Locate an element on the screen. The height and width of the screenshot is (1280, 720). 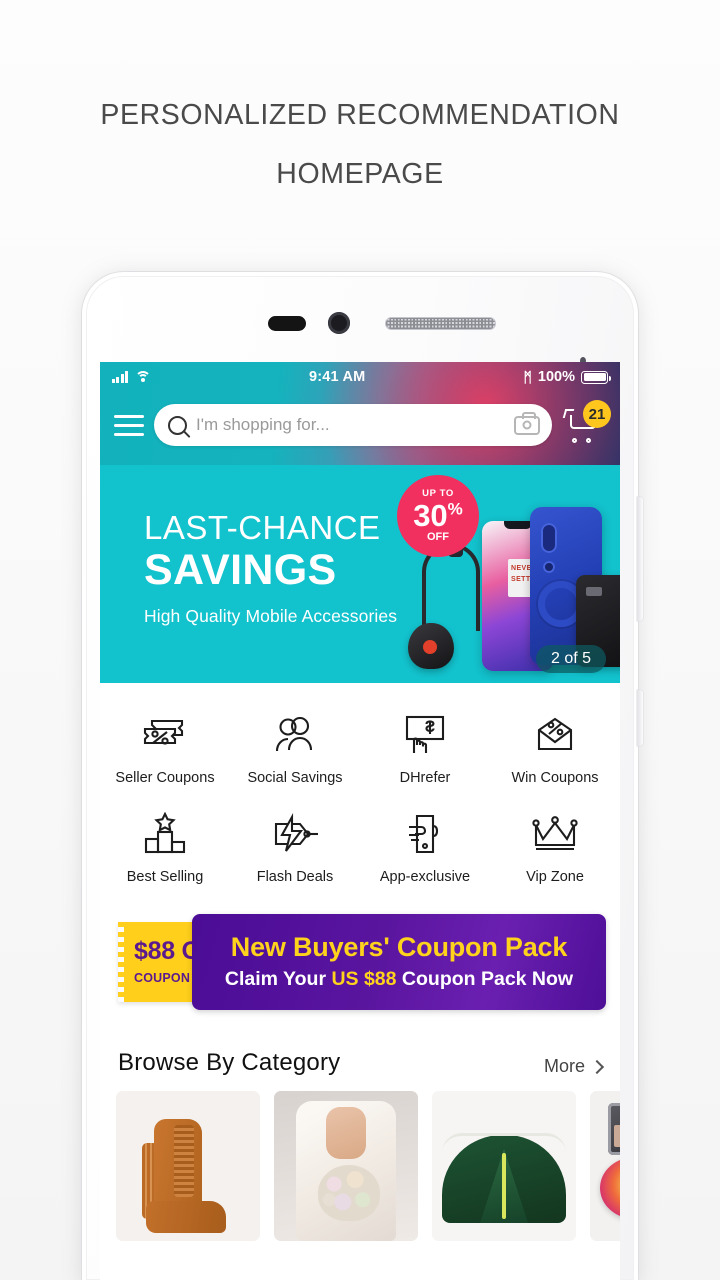
category-more-label: More is located at coordinates (564, 1066).